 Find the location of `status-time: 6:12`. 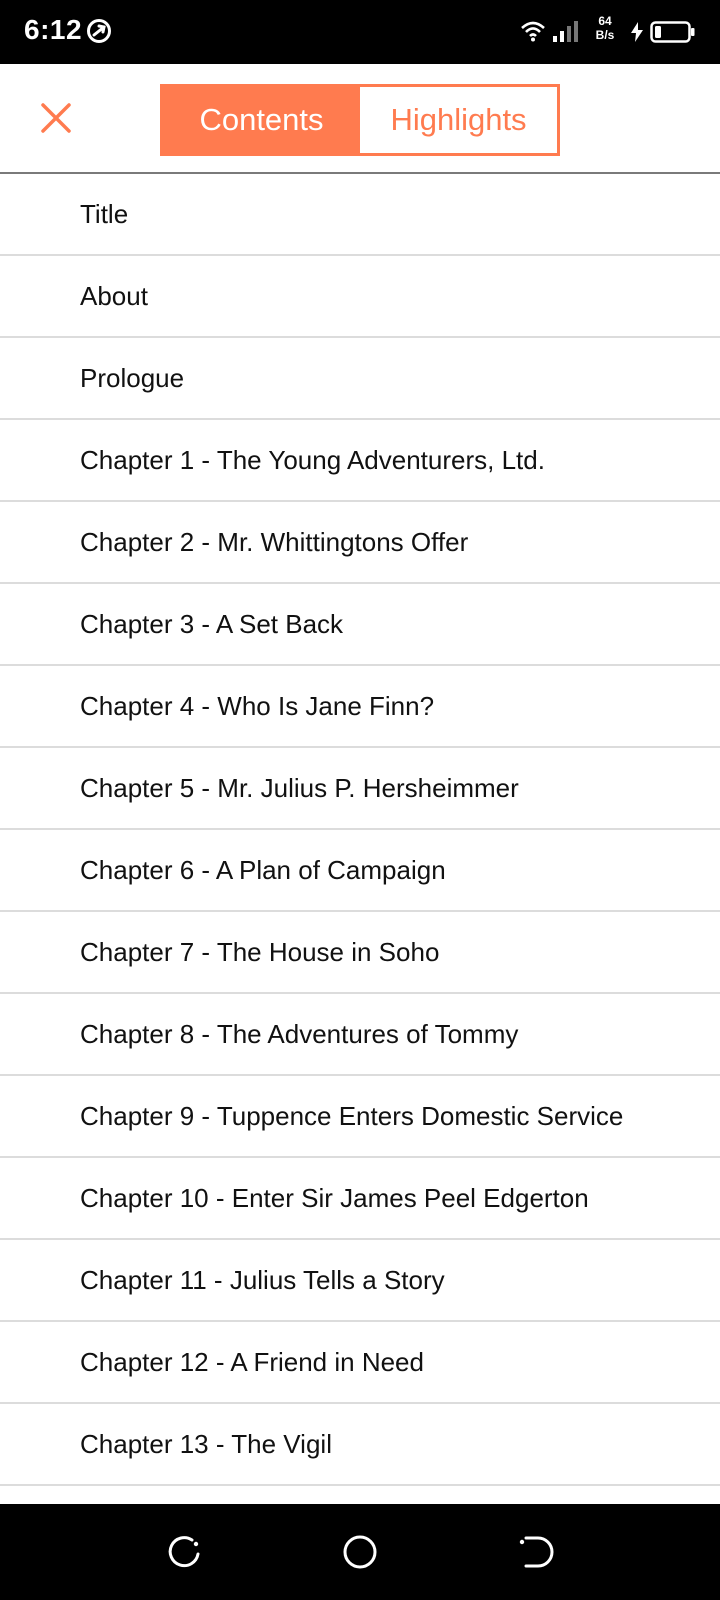

status-time: 6:12 is located at coordinates (53, 29).